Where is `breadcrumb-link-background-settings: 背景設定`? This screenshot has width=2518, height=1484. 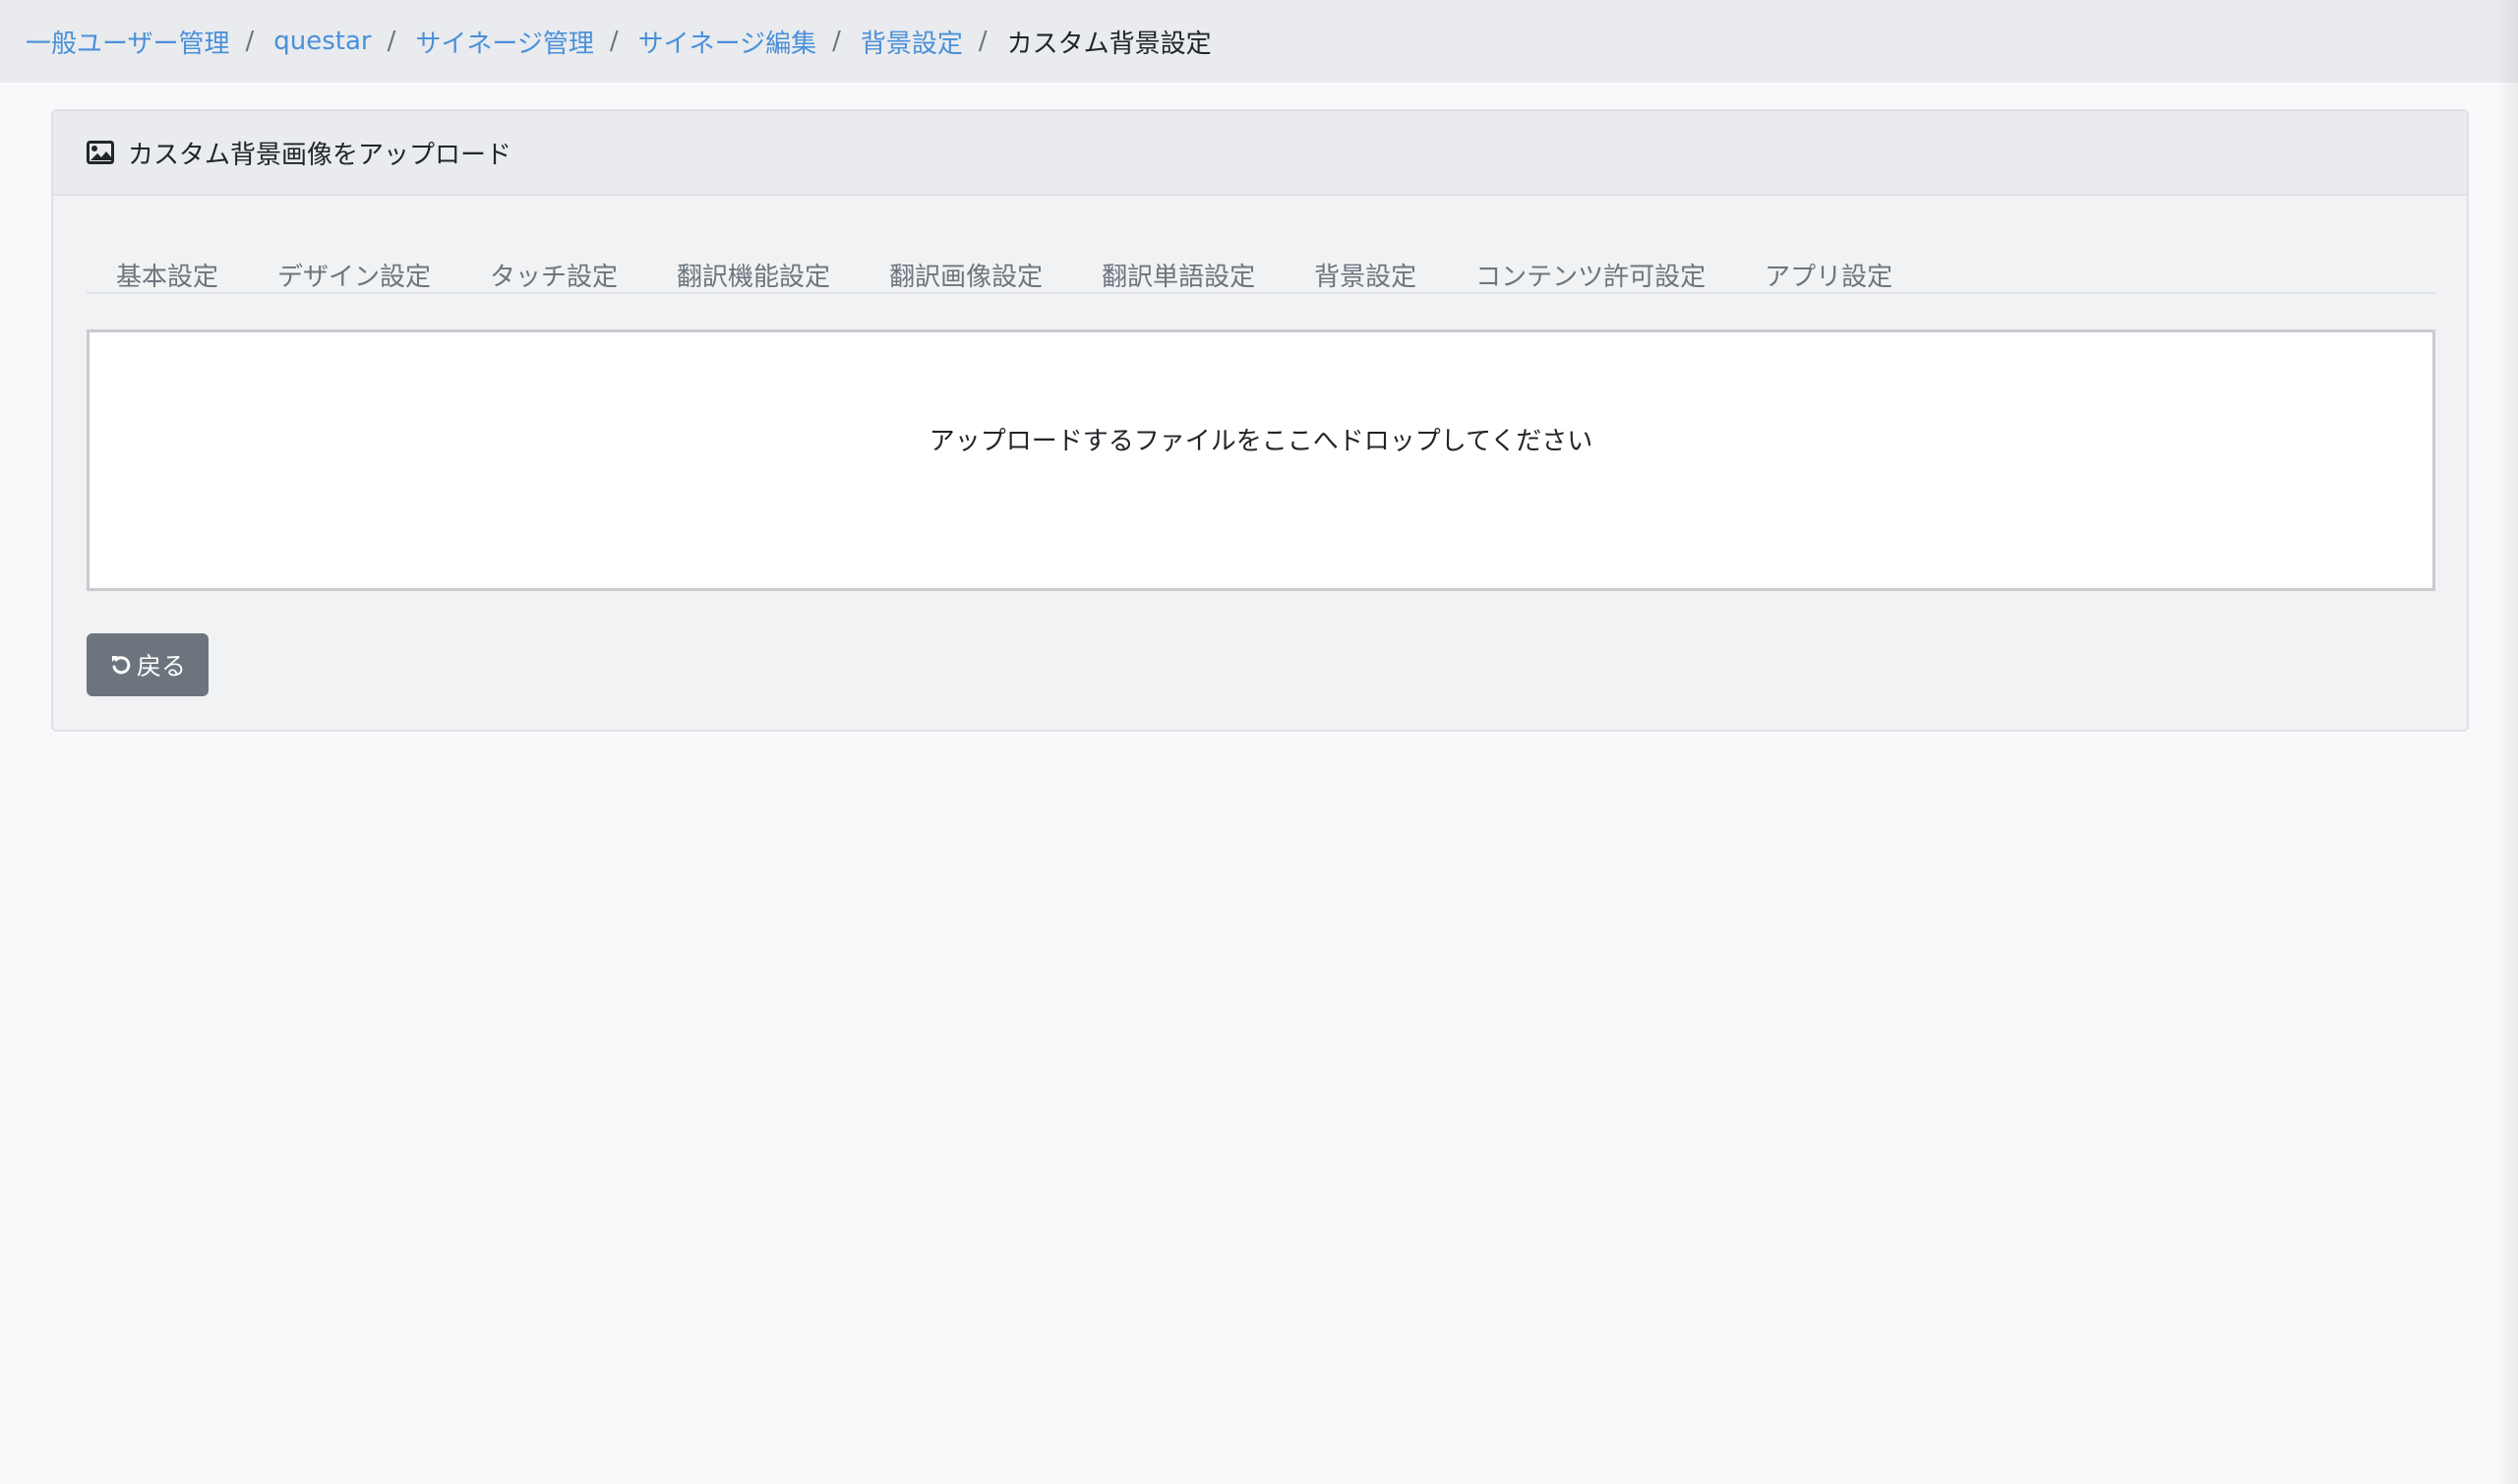
breadcrumb-link-background-settings: 背景設定 is located at coordinates (912, 42).